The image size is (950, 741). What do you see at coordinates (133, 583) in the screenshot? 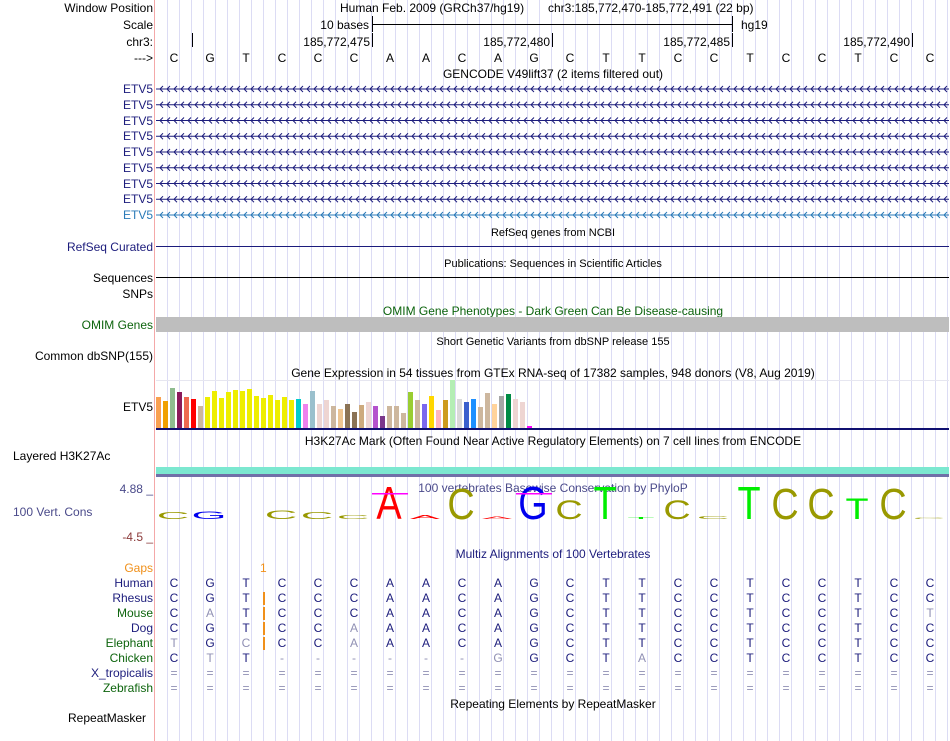
I see `species-label: Human` at bounding box center [133, 583].